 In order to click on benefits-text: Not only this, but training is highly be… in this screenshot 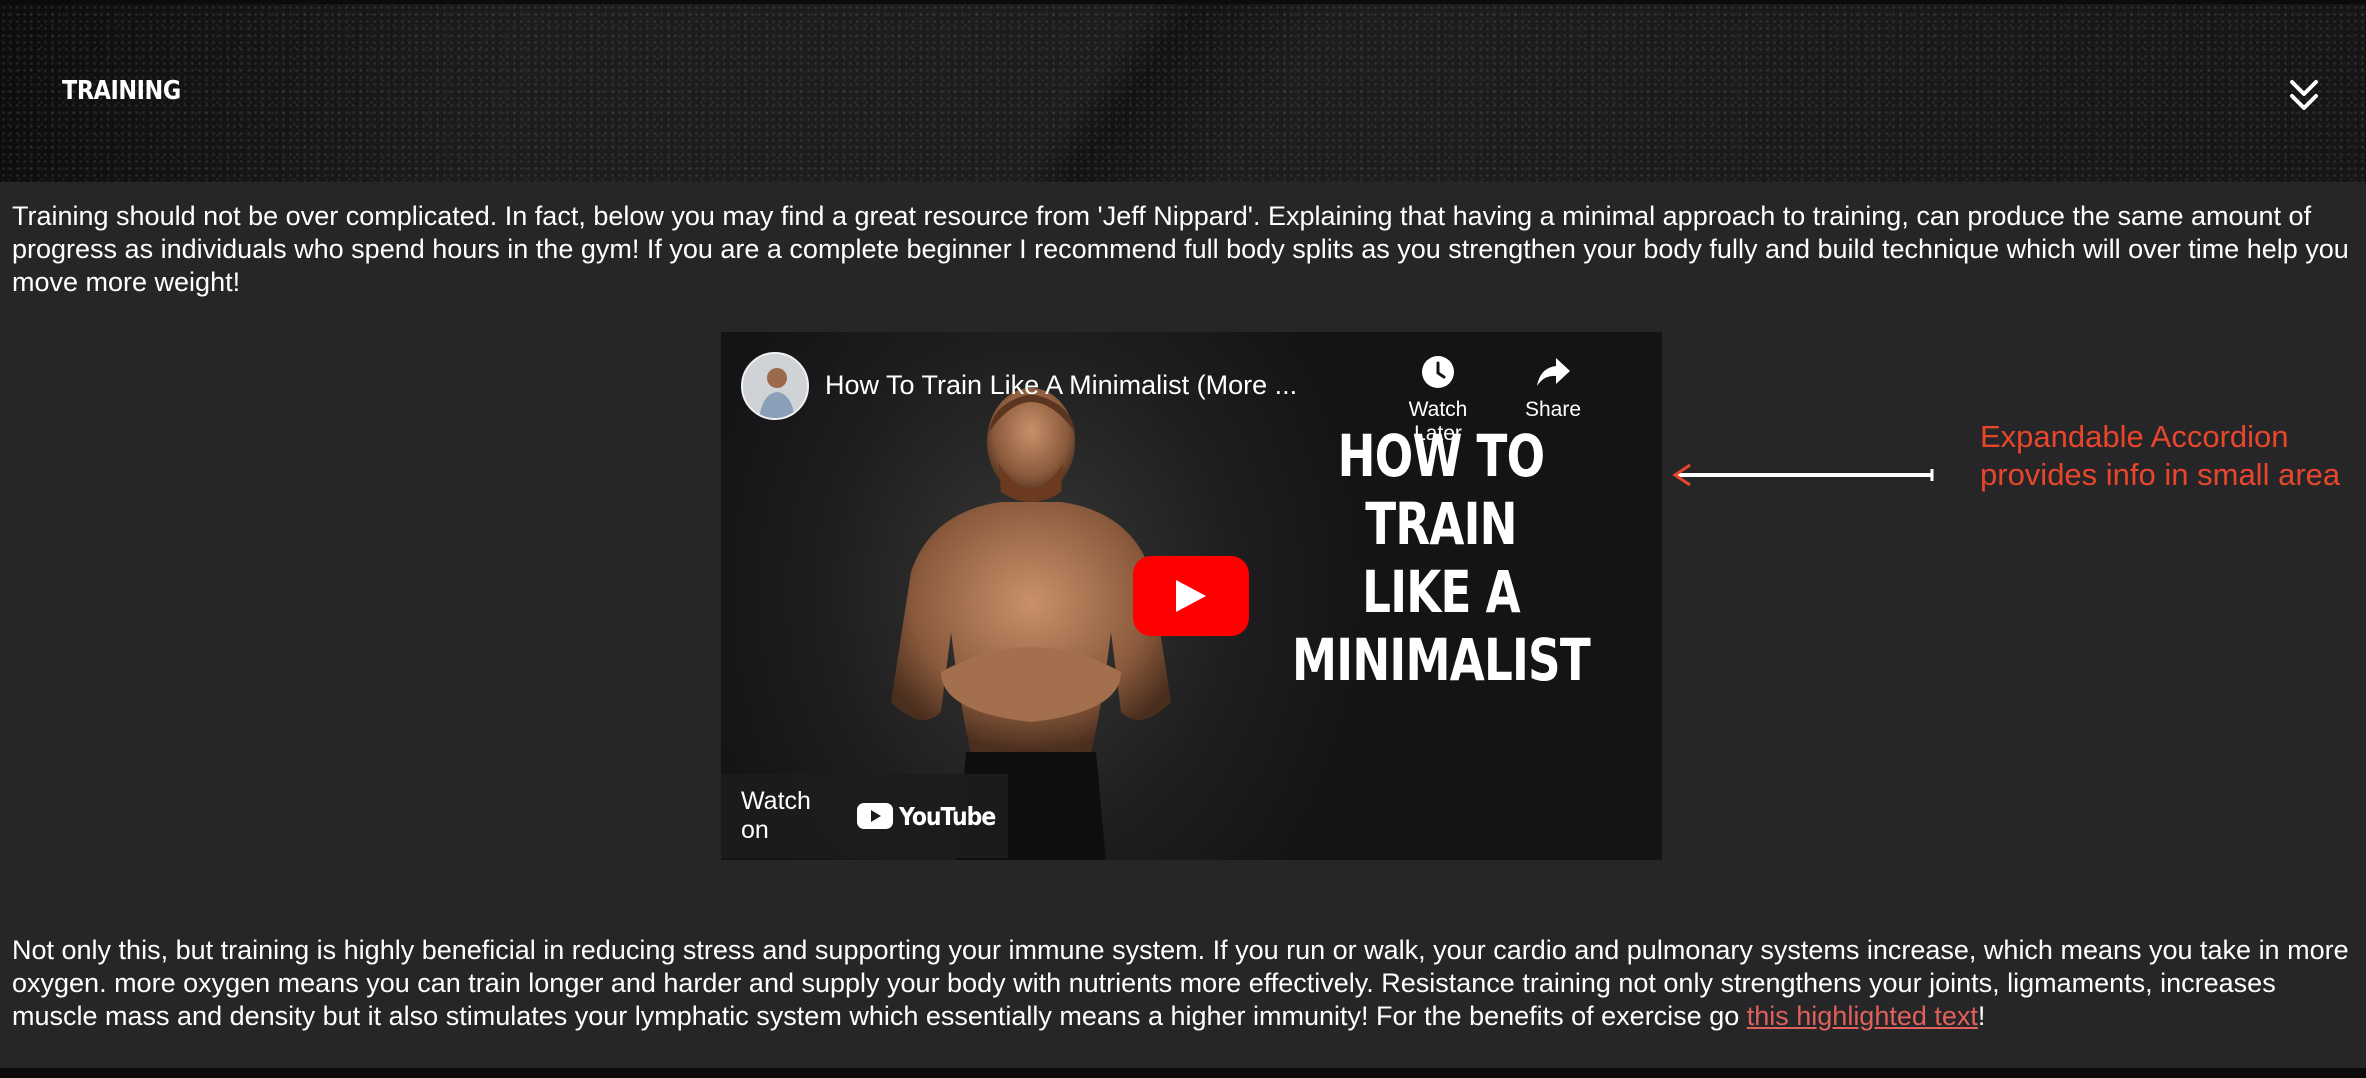, I will do `click(1180, 983)`.